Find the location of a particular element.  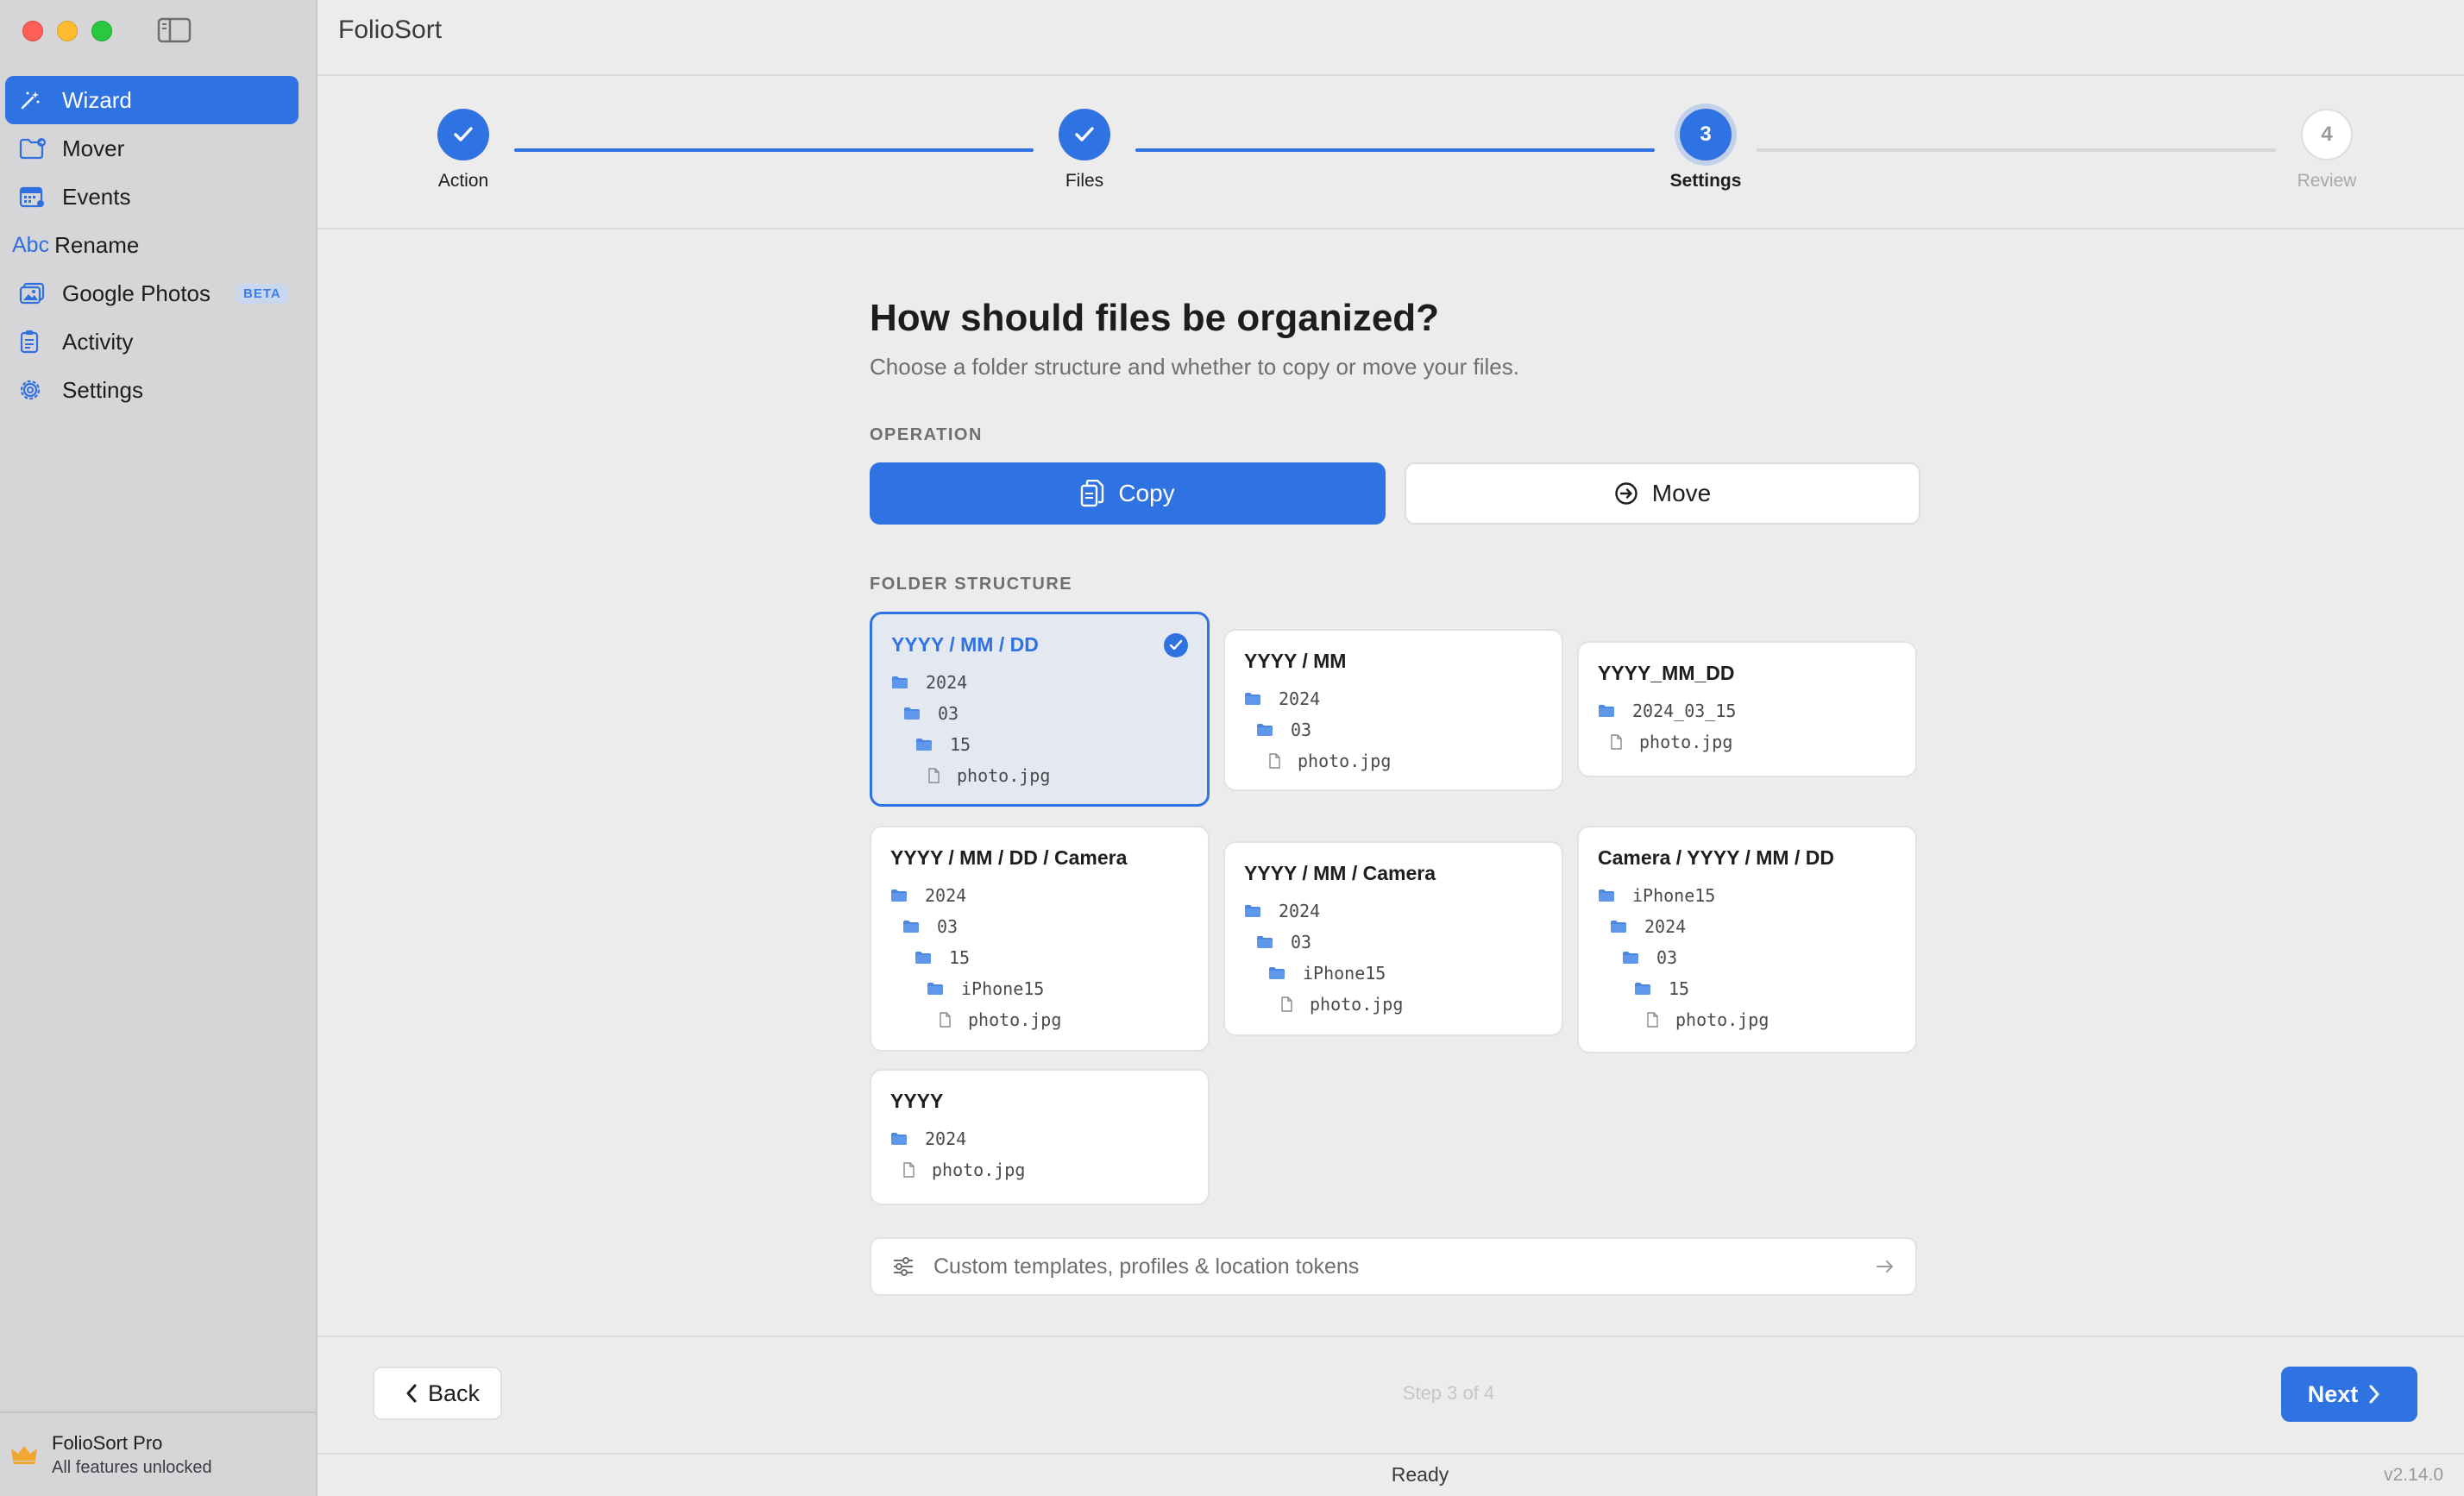

pro-title: FolioSort Pro is located at coordinates (108, 1443).